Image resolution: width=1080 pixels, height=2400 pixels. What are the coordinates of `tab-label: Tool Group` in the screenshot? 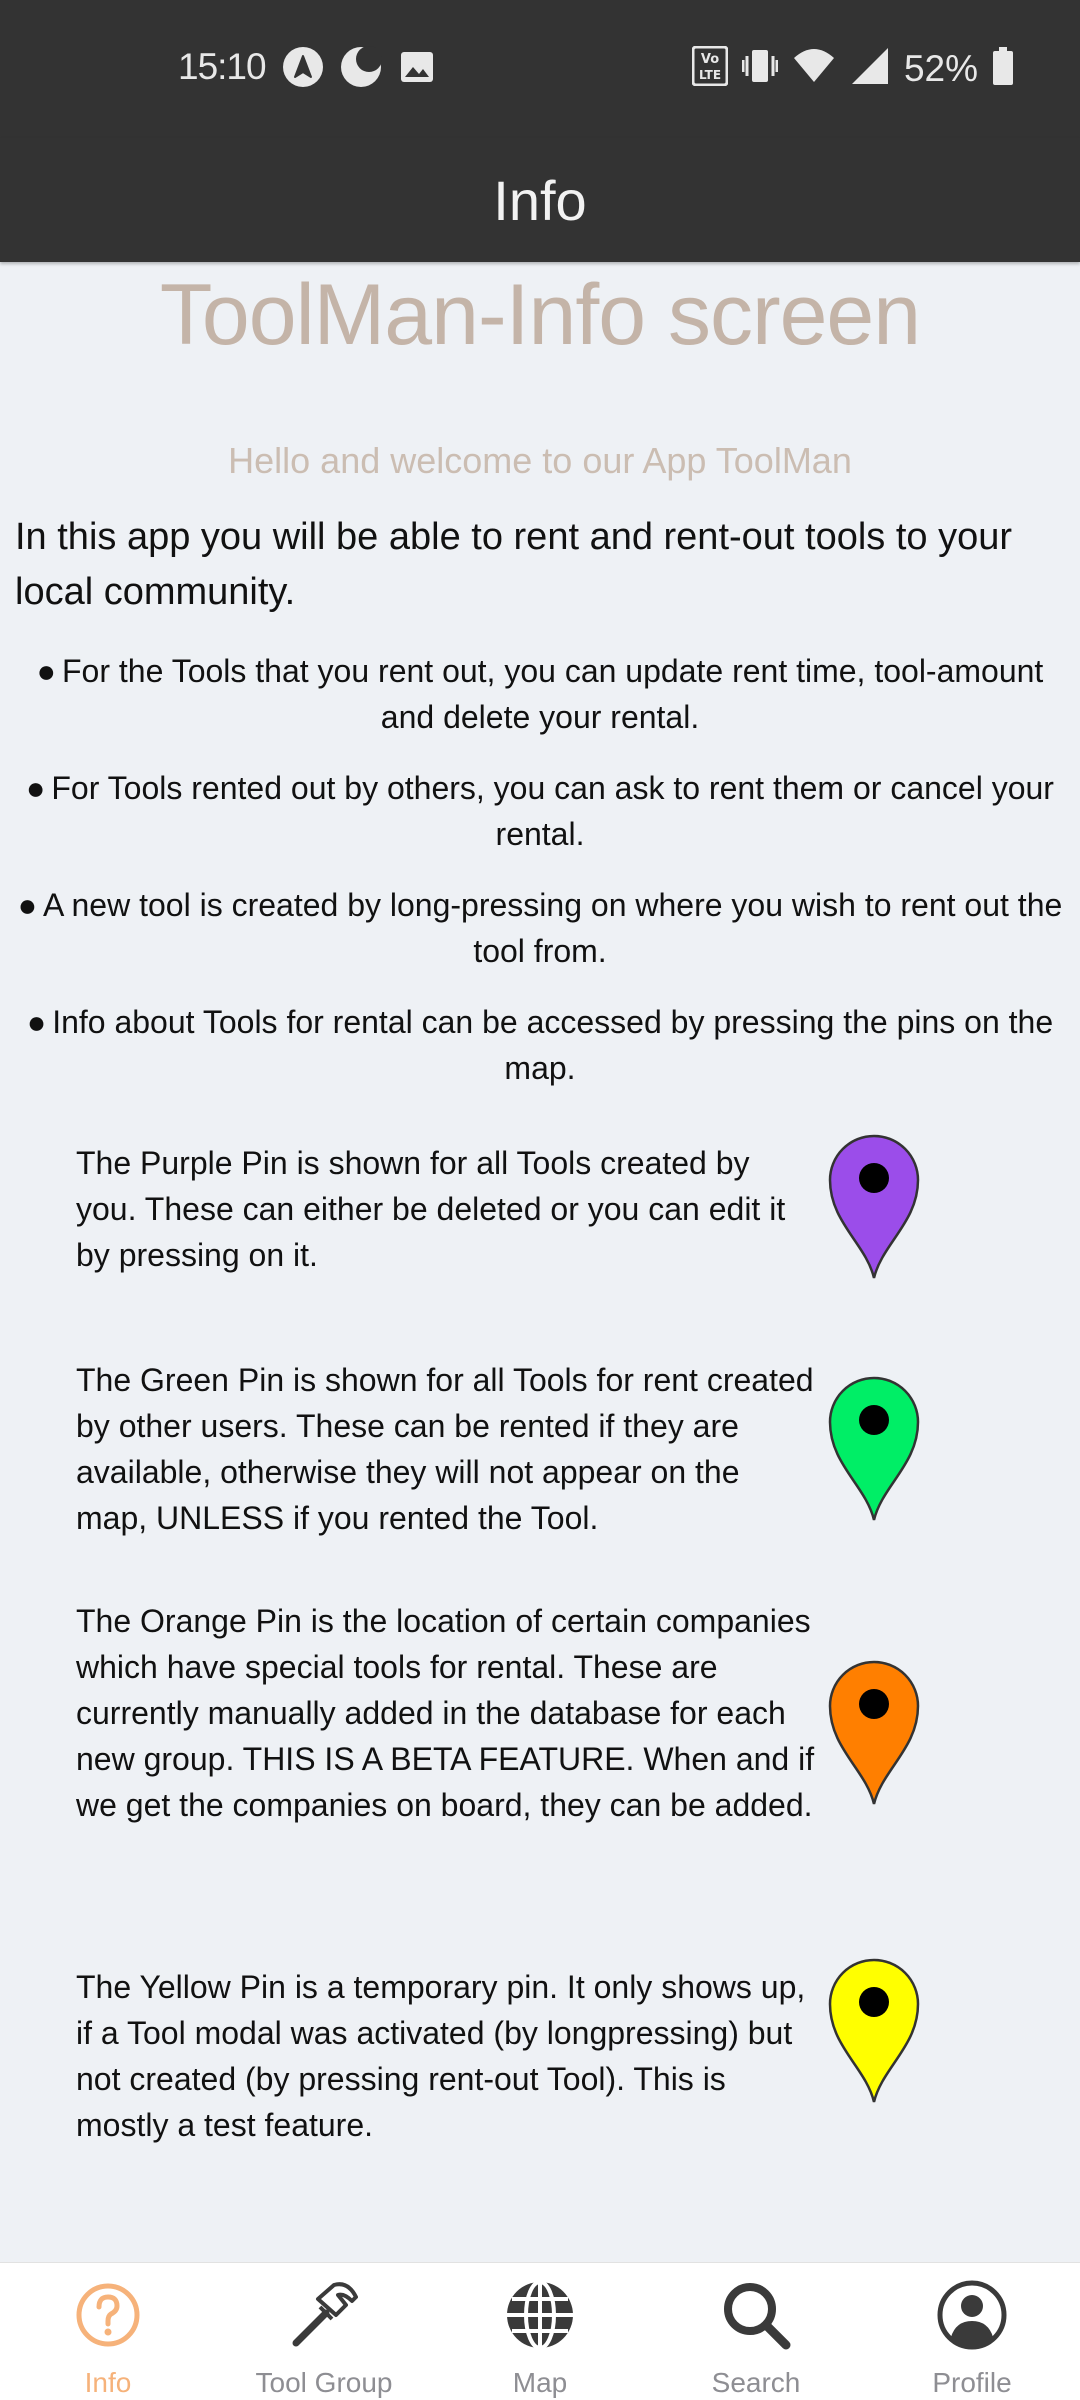 It's located at (324, 2382).